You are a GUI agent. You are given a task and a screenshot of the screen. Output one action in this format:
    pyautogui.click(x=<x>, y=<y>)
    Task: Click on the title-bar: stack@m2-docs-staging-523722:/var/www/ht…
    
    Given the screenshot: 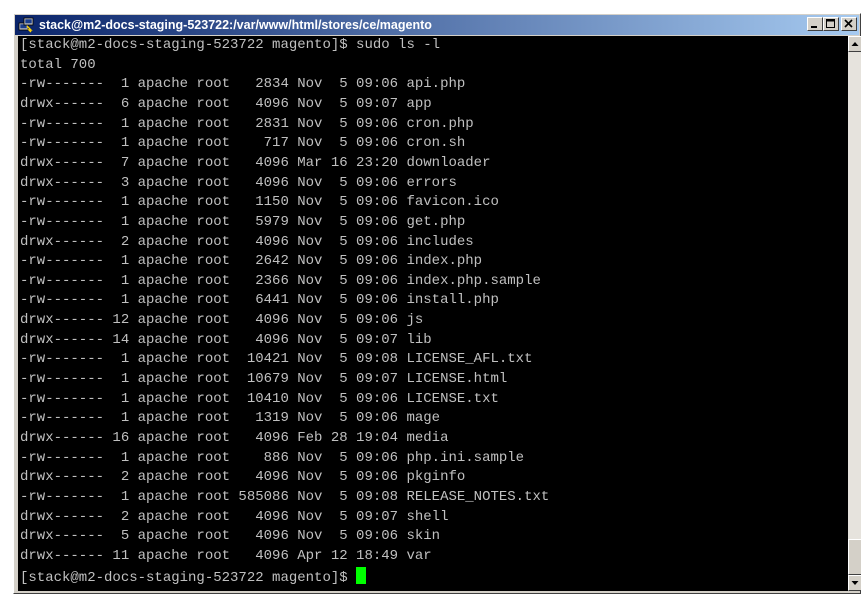 What is the action you would take?
    pyautogui.click(x=437, y=25)
    